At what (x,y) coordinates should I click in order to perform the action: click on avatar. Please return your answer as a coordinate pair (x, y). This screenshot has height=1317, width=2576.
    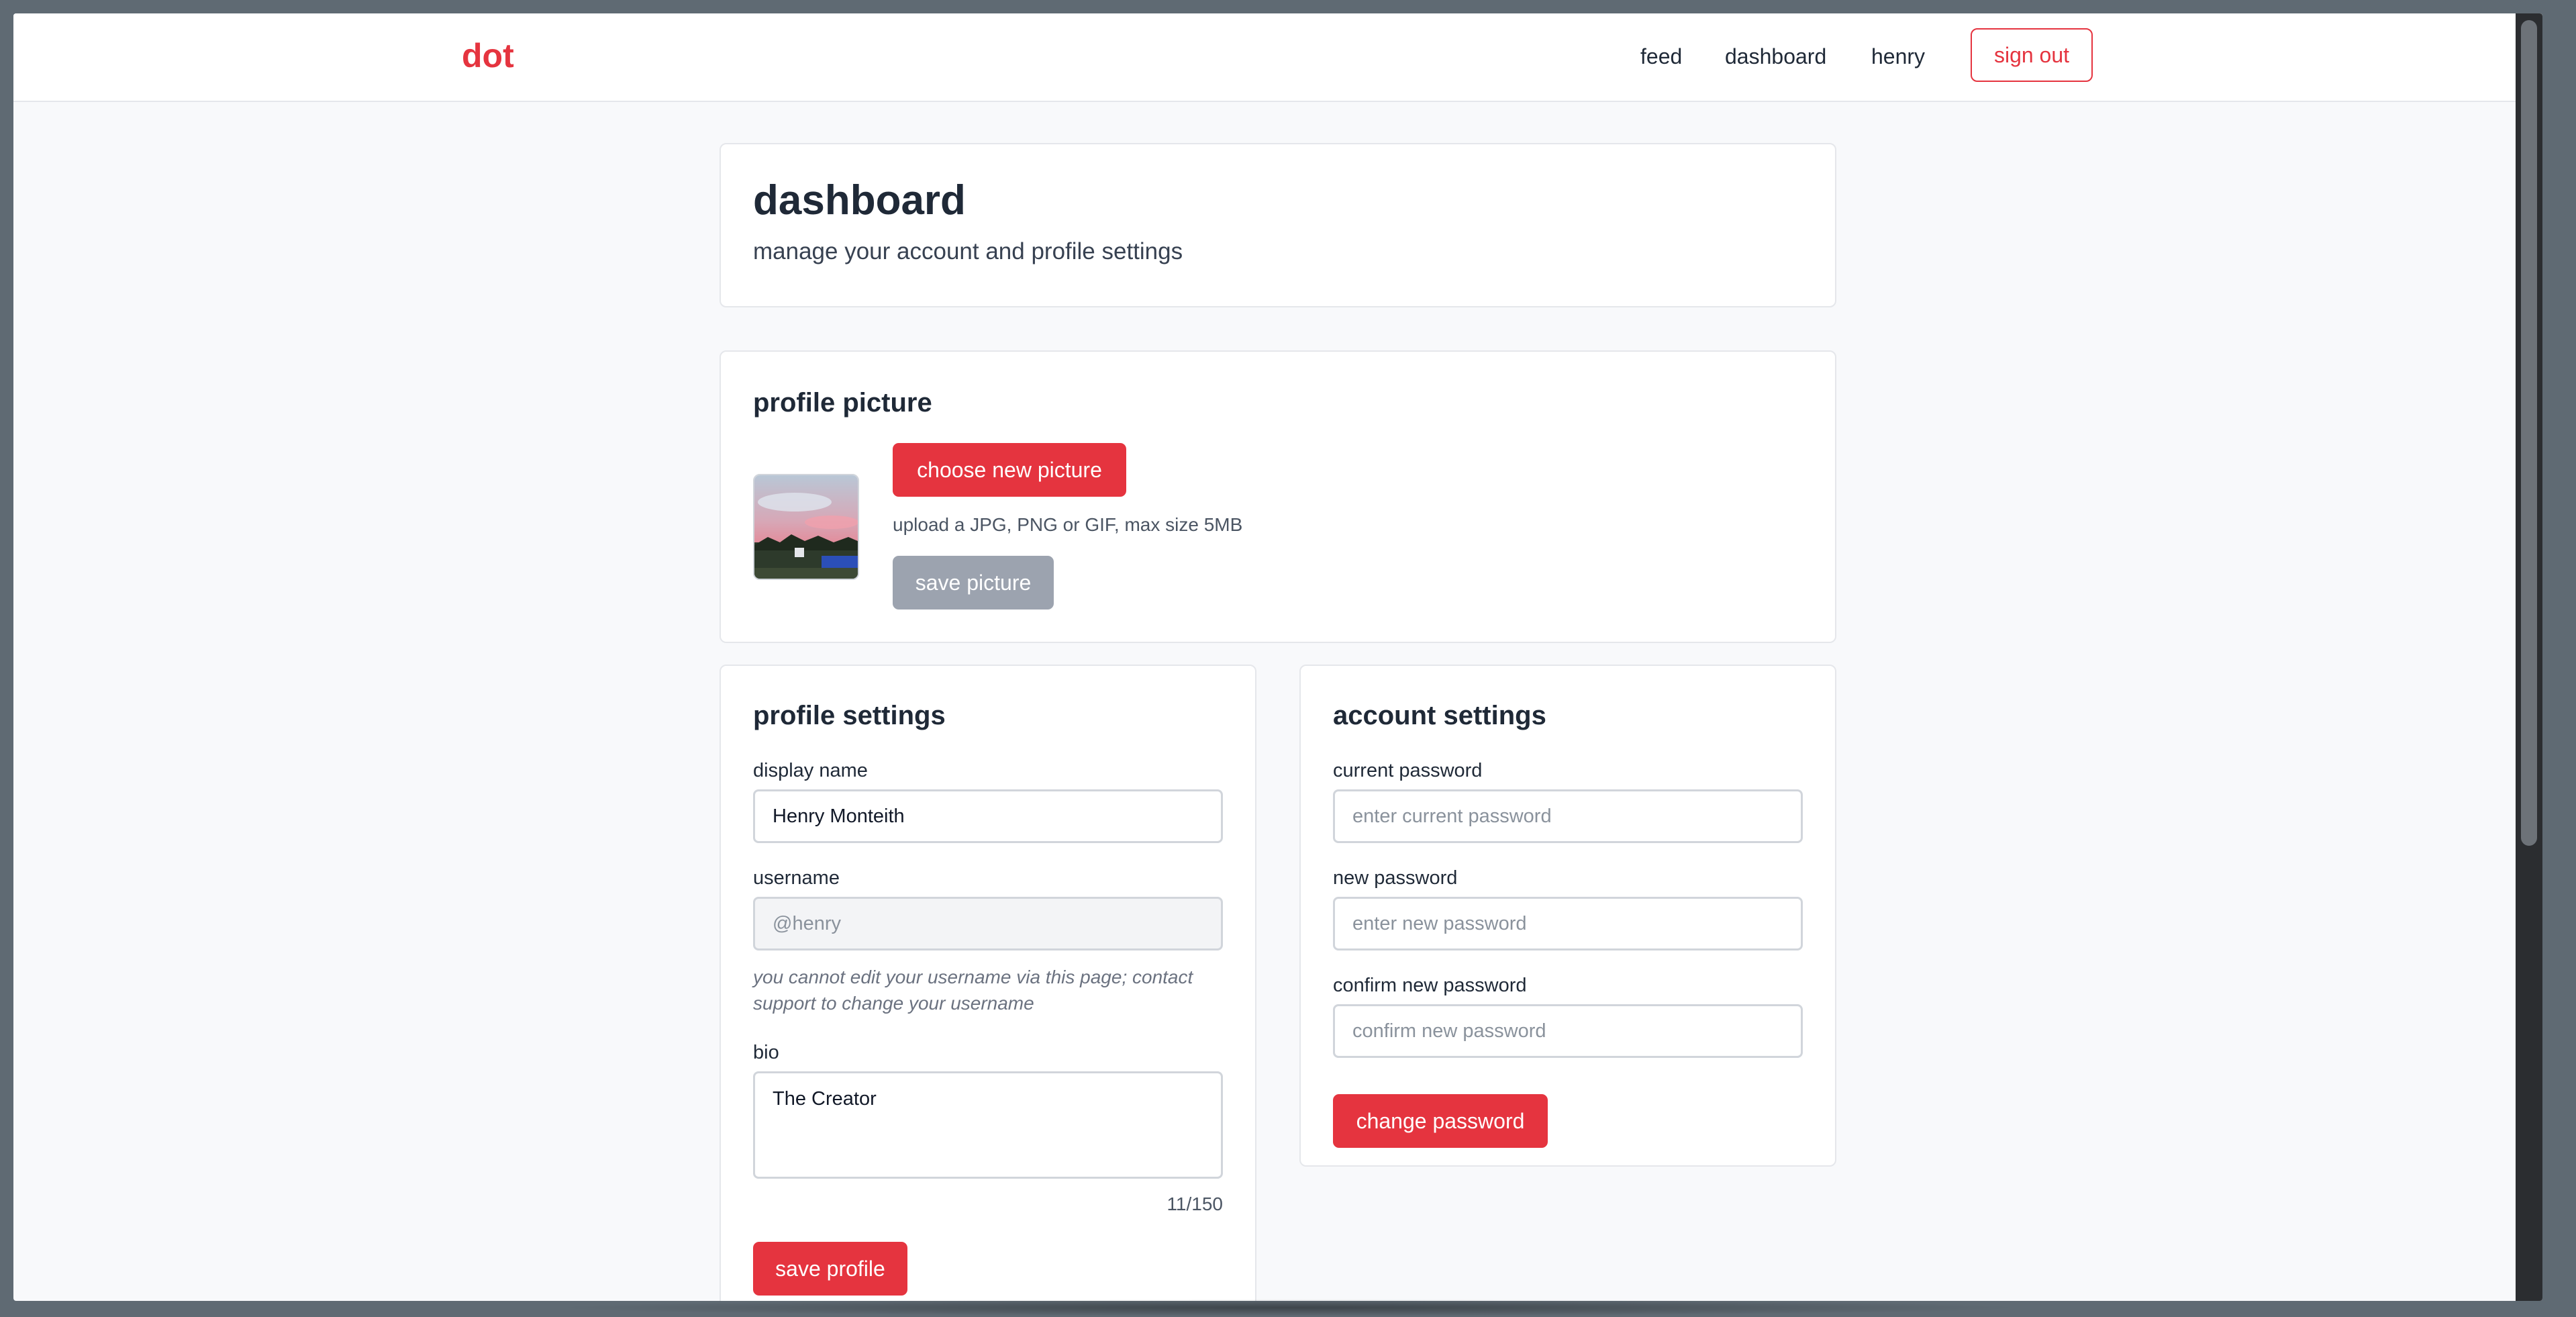
    Looking at the image, I should click on (806, 527).